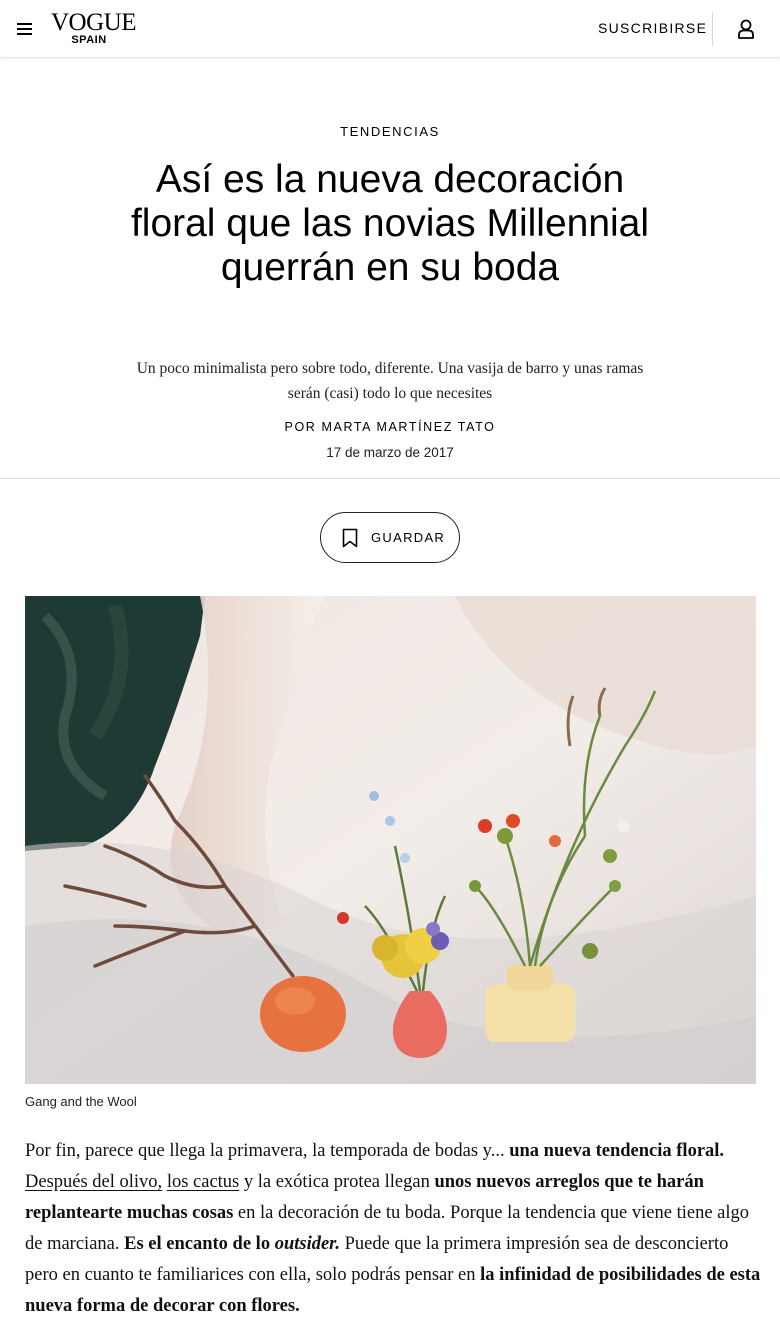  What do you see at coordinates (617, 1151) in the screenshot?
I see `body-bold-segment: una nueva tendencia floral.` at bounding box center [617, 1151].